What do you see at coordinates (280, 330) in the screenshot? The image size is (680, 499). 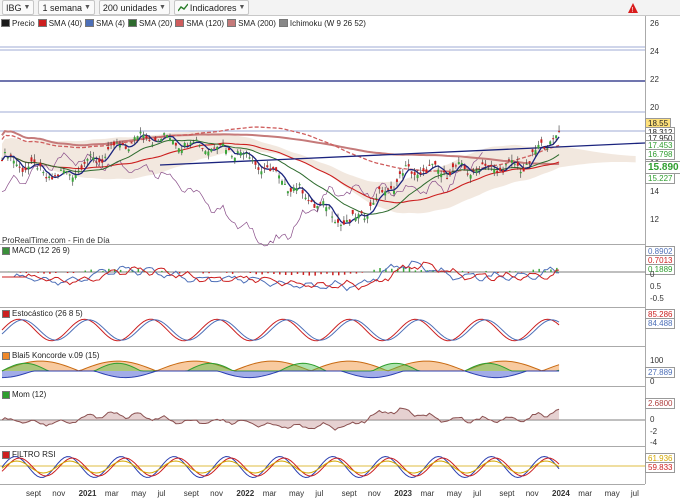 I see `stochastic-panel` at bounding box center [280, 330].